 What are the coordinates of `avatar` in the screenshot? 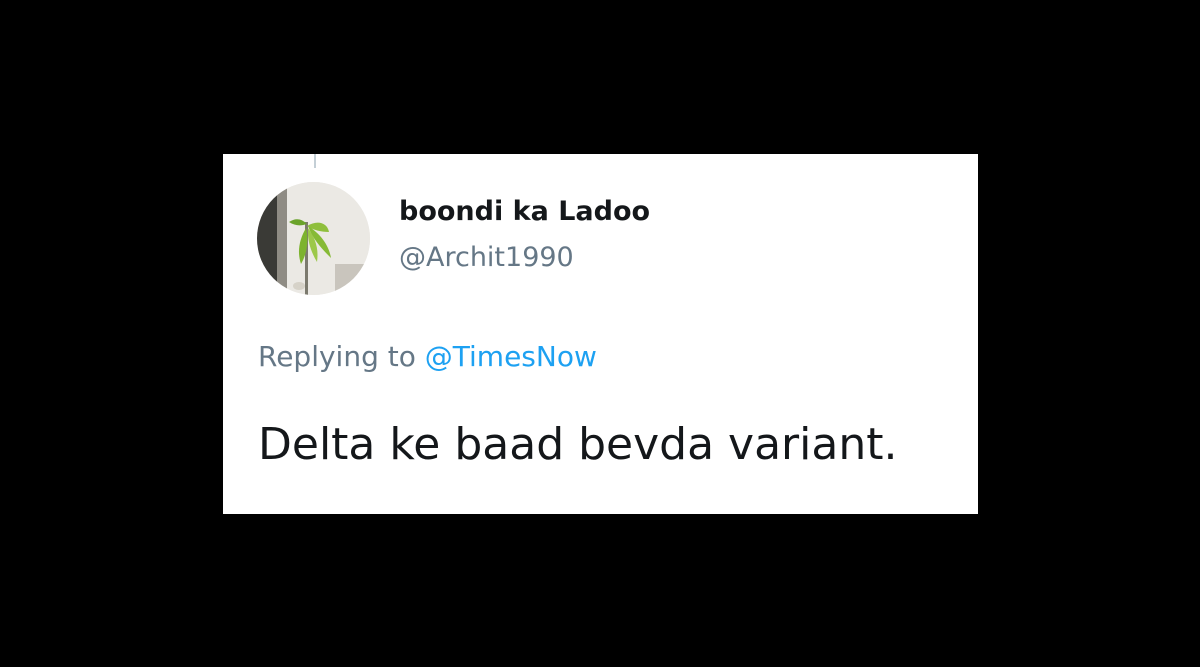 It's located at (313, 238).